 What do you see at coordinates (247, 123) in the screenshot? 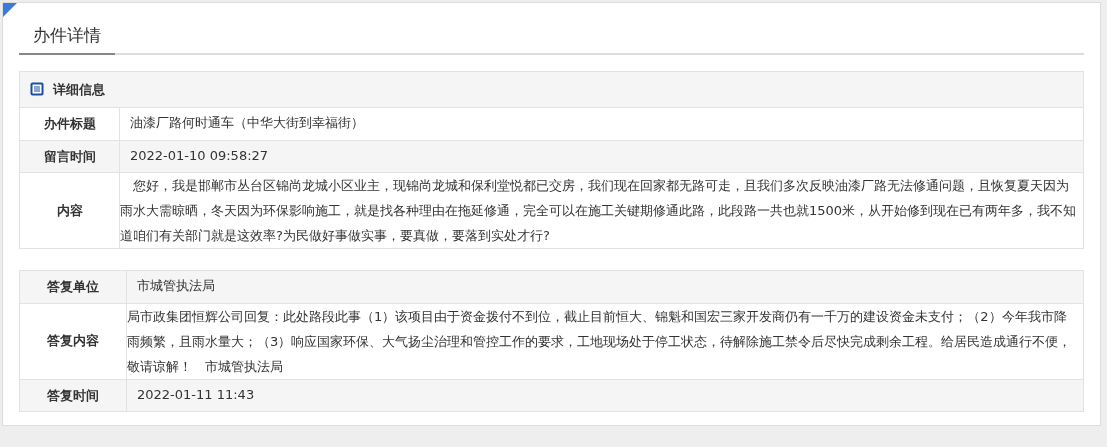
I see `field-value: 油漆厂路何时通车（中华大街到幸福街）` at bounding box center [247, 123].